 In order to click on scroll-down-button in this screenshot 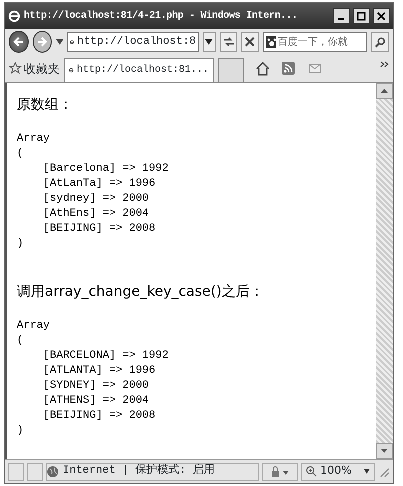, I will do `click(384, 451)`.